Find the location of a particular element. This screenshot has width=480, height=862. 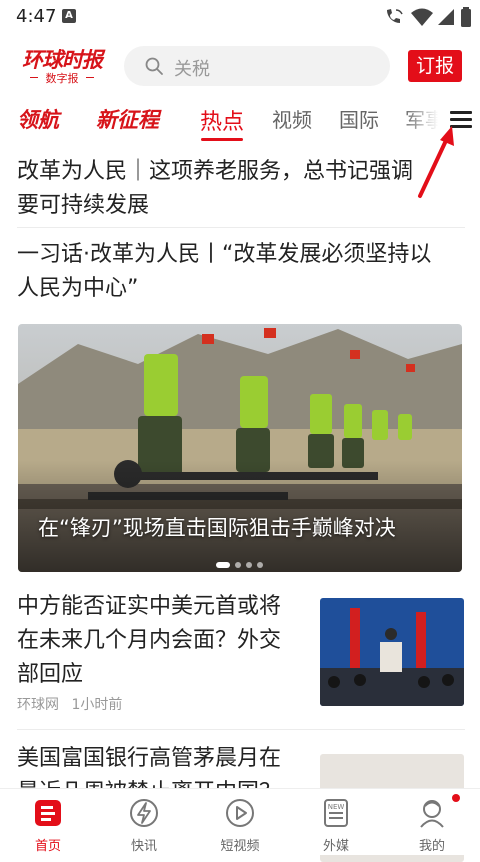

nav-profile-label: 我的 is located at coordinates (431, 846).